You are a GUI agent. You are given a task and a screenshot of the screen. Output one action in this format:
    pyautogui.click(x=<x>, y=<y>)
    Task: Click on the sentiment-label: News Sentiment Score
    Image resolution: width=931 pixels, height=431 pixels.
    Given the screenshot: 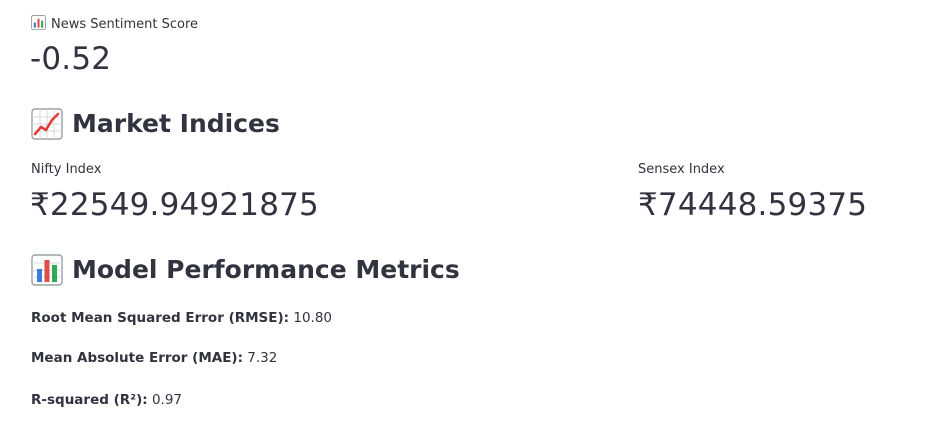 What is the action you would take?
    pyautogui.click(x=124, y=24)
    